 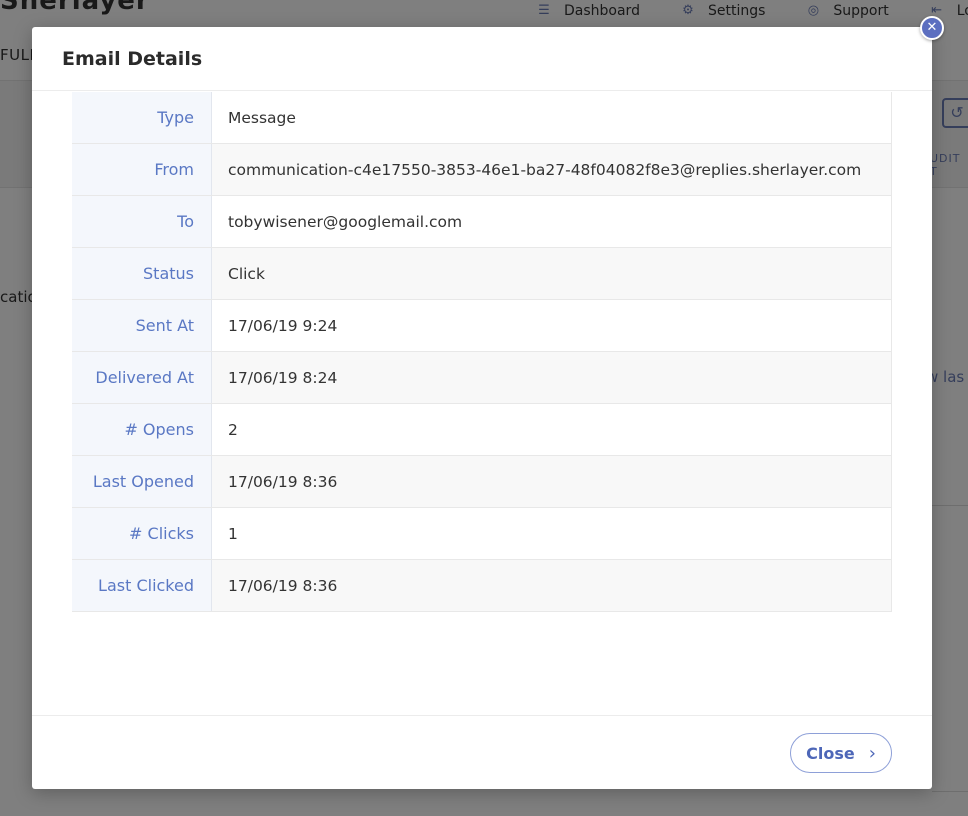 I want to click on chevron-right-icon: ›, so click(x=872, y=753).